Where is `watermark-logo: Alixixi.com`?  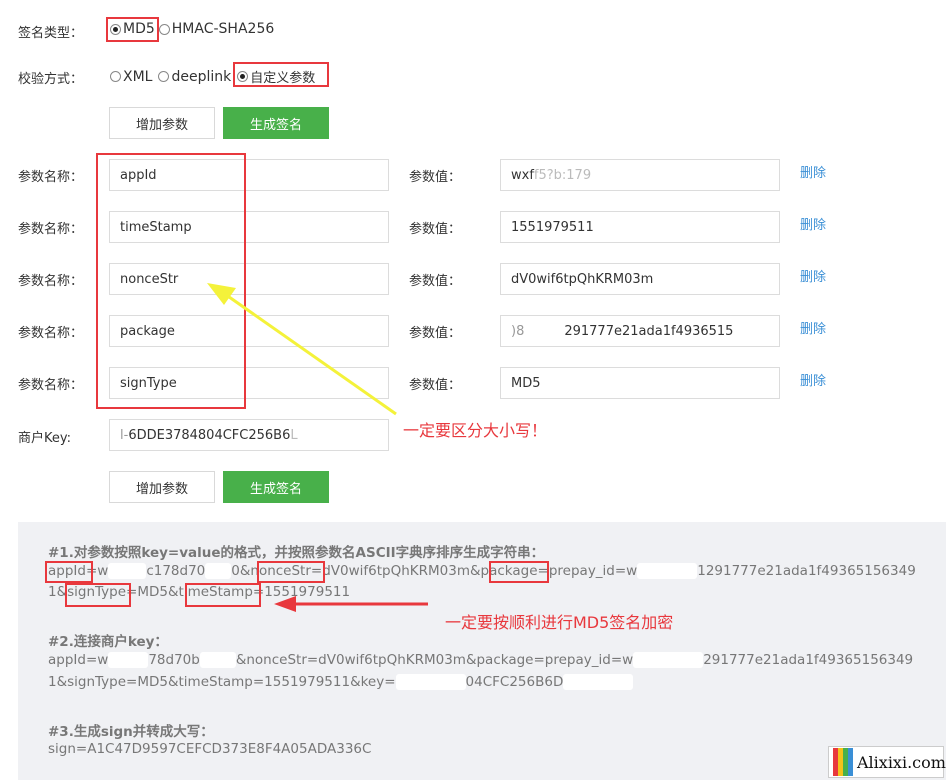 watermark-logo: Alixixi.com is located at coordinates (887, 762).